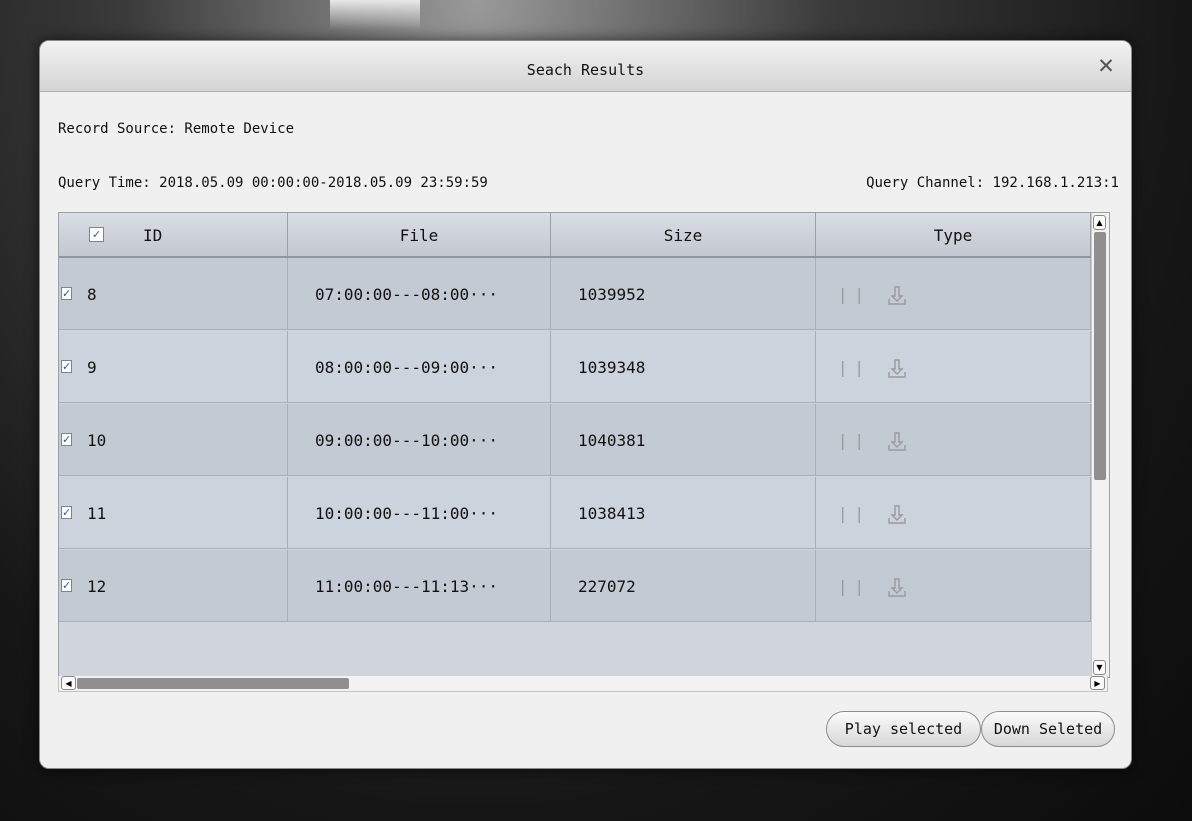 The width and height of the screenshot is (1192, 821). Describe the element at coordinates (585, 70) in the screenshot. I see `dialog-title: Seach Results` at that location.